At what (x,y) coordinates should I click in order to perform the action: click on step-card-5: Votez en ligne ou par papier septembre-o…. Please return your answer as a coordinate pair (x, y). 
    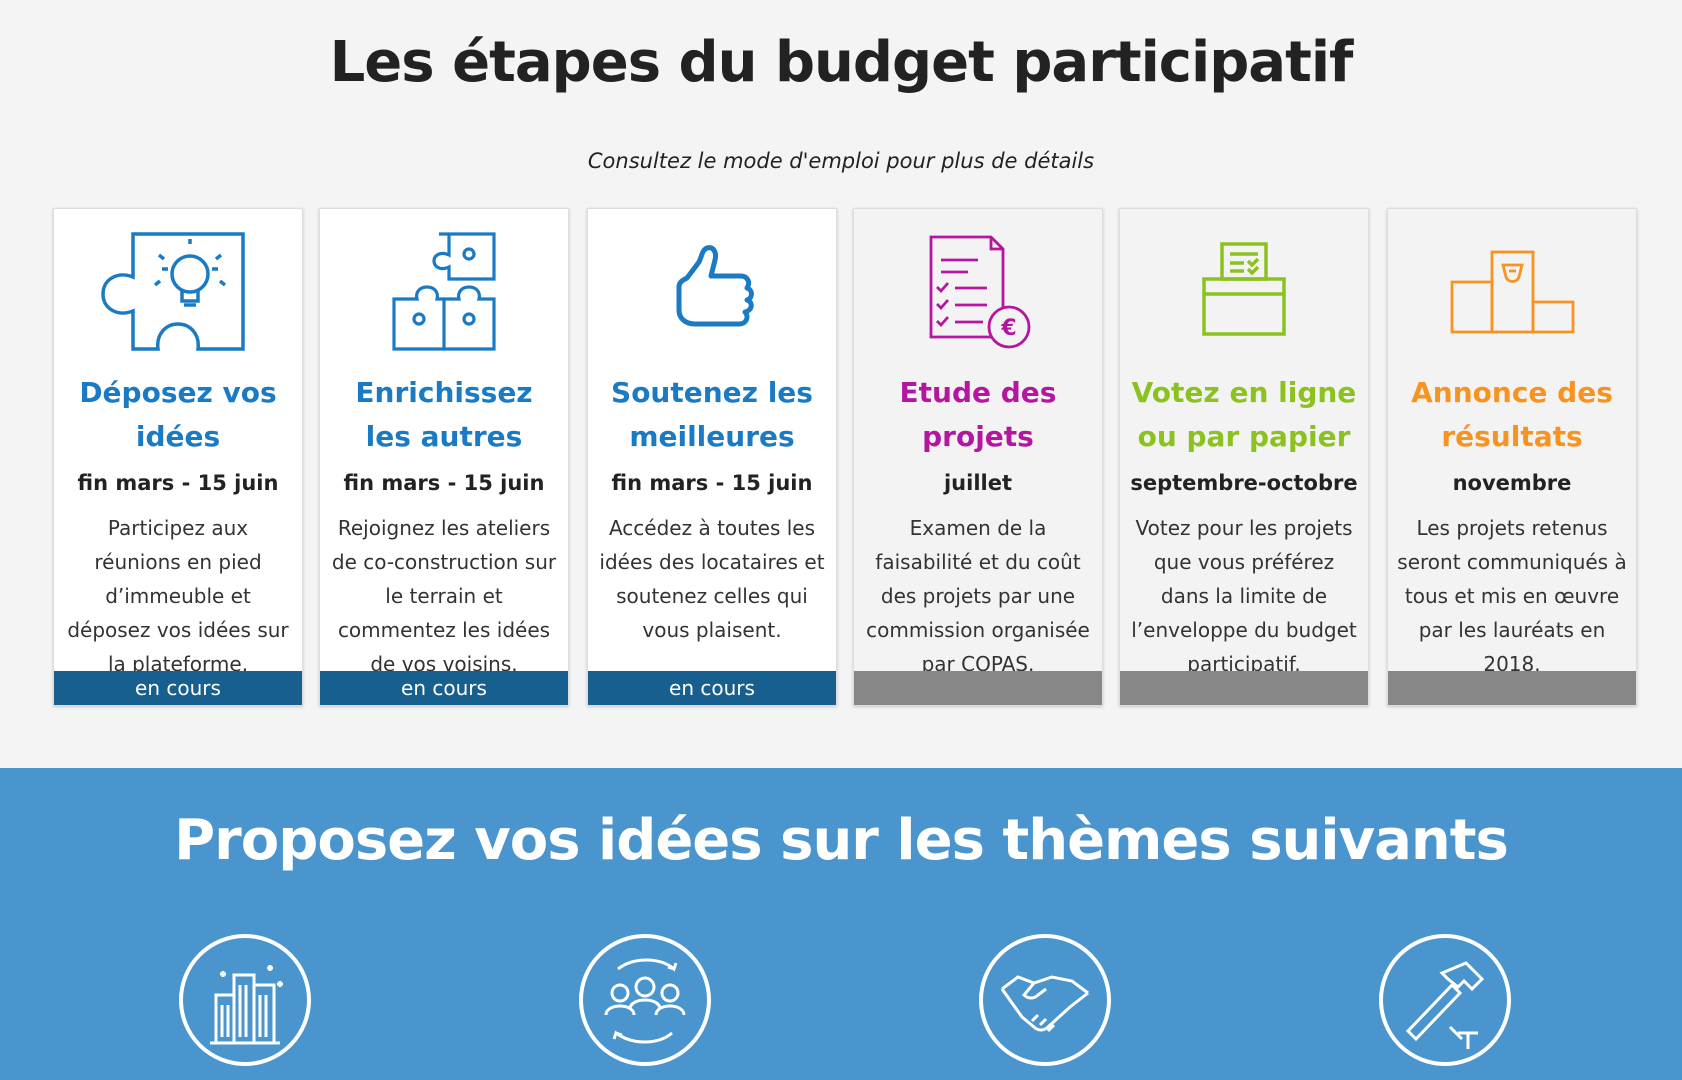
    Looking at the image, I should click on (1244, 457).